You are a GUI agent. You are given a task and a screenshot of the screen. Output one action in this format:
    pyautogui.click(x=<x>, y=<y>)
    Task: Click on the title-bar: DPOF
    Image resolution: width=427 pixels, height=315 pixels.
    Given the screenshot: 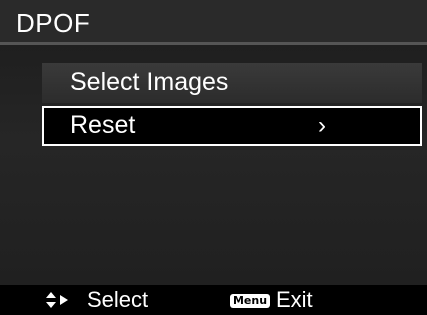 What is the action you would take?
    pyautogui.click(x=213, y=22)
    